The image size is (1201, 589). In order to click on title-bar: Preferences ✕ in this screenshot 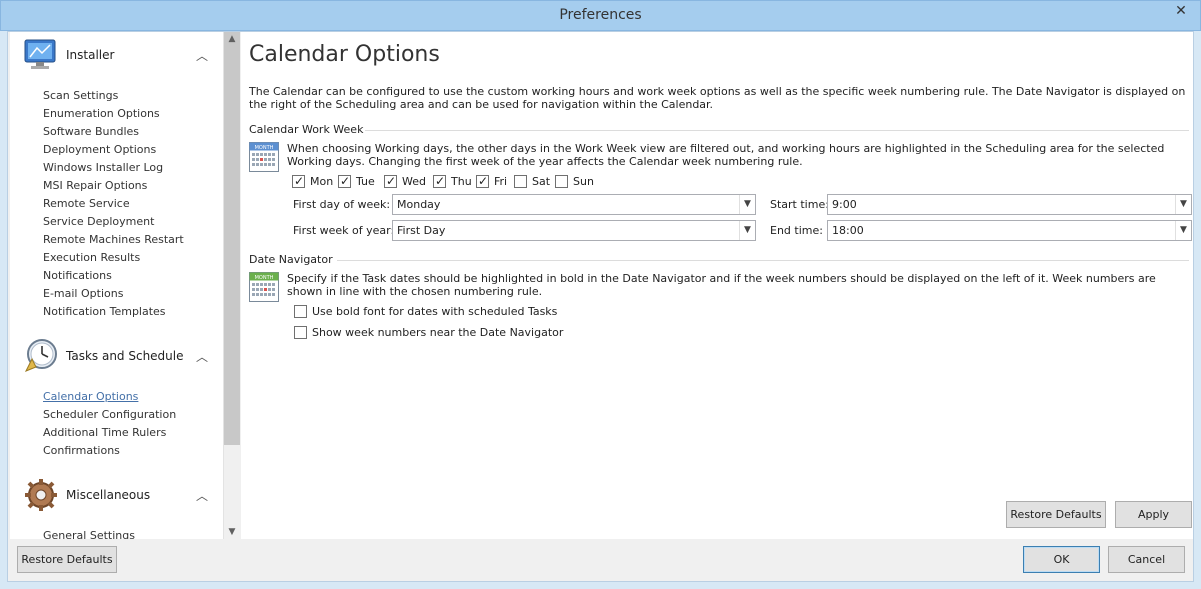, I will do `click(600, 15)`.